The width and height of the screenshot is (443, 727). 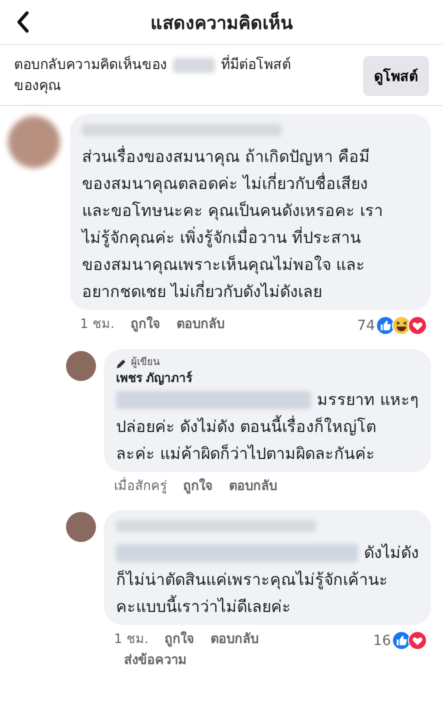 I want to click on comment-text: ไม่รู้จักคุณค่ะ เพิ่งรู้จักเมื่อวาน ที่ประสาน, so click(x=222, y=237).